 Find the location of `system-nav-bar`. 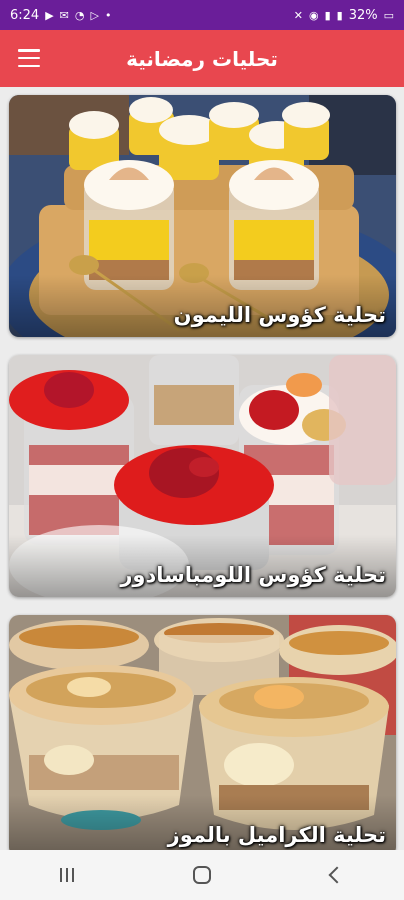

system-nav-bar is located at coordinates (202, 875).